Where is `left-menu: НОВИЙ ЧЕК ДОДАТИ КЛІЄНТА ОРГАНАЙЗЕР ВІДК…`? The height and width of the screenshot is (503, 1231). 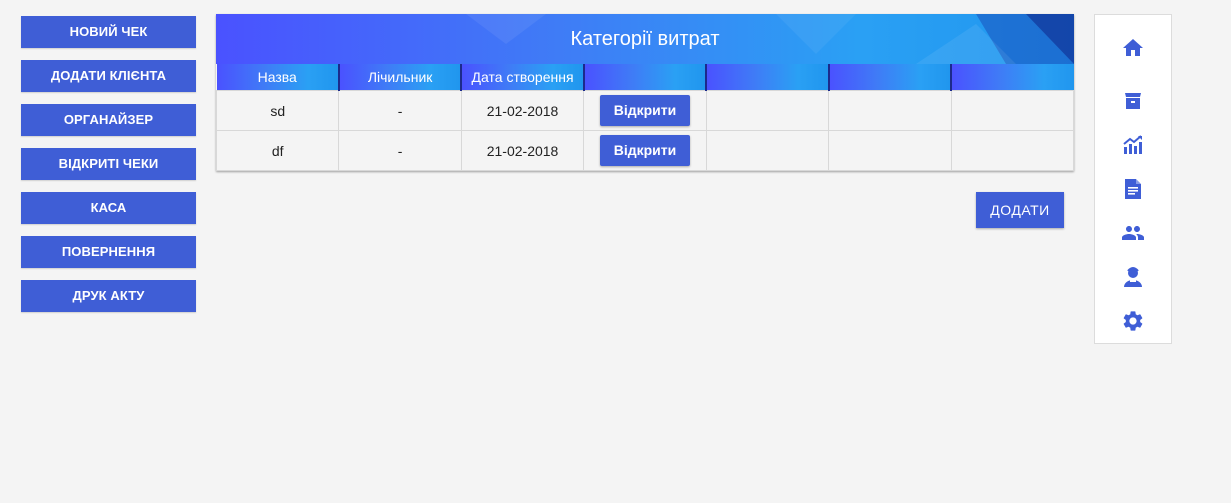
left-menu: НОВИЙ ЧЕК ДОДАТИ КЛІЄНТА ОРГАНАЙЗЕР ВІДК… is located at coordinates (108, 170).